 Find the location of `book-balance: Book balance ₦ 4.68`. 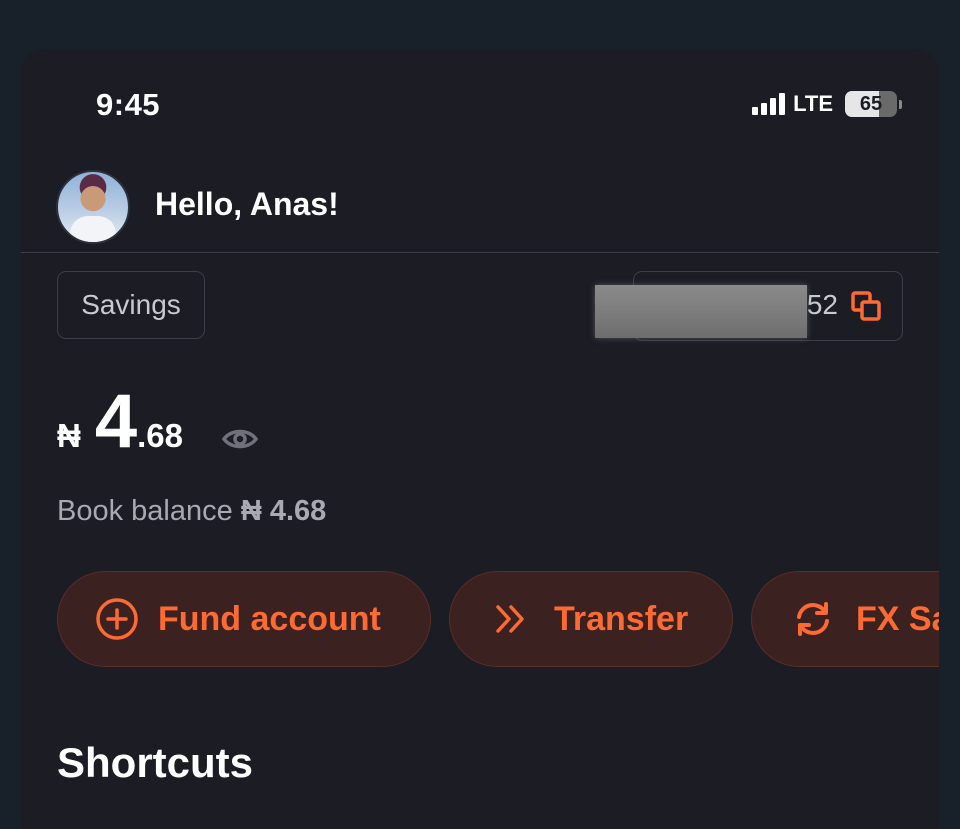

book-balance: Book balance ₦ 4.68 is located at coordinates (191, 511).